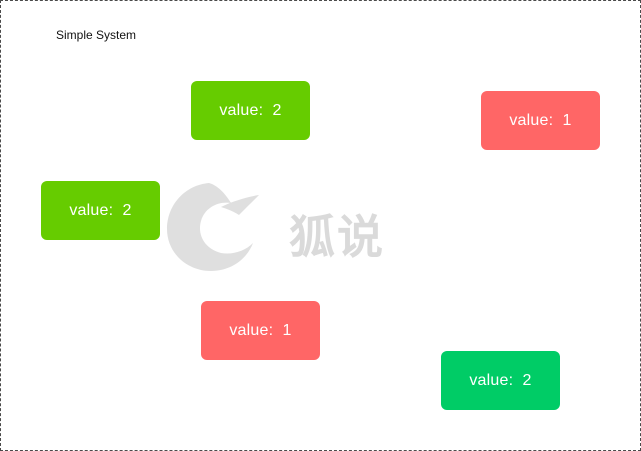 This screenshot has width=641, height=451. Describe the element at coordinates (96, 35) in the screenshot. I see `system-title: Simple System` at that location.